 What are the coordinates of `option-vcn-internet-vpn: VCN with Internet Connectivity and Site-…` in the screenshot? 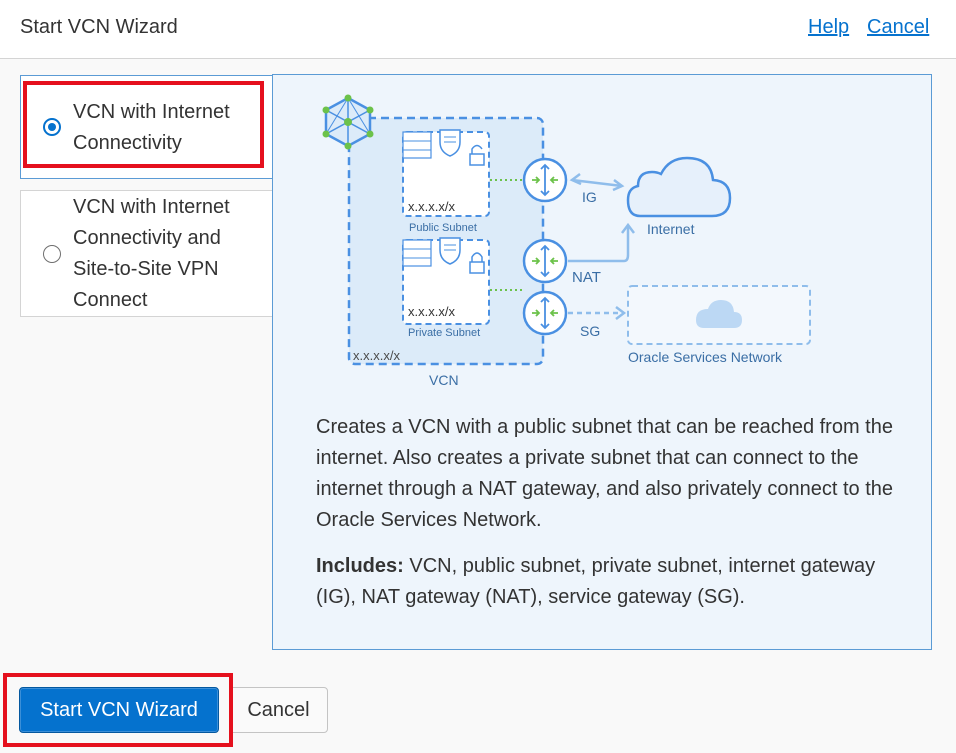 It's located at (146, 253).